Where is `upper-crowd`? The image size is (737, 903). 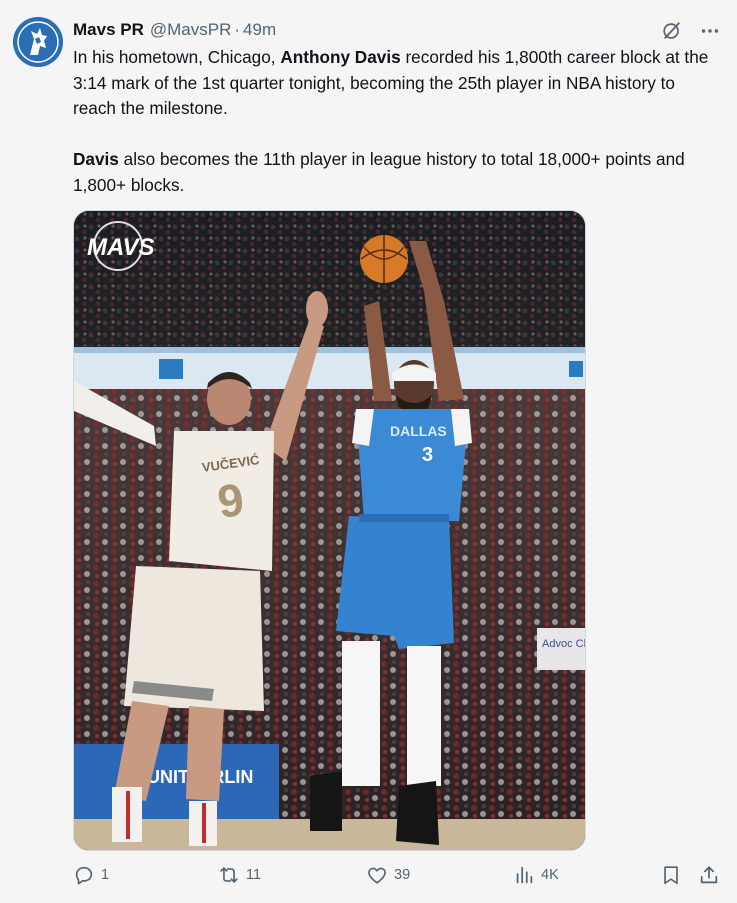 upper-crowd is located at coordinates (329, 278).